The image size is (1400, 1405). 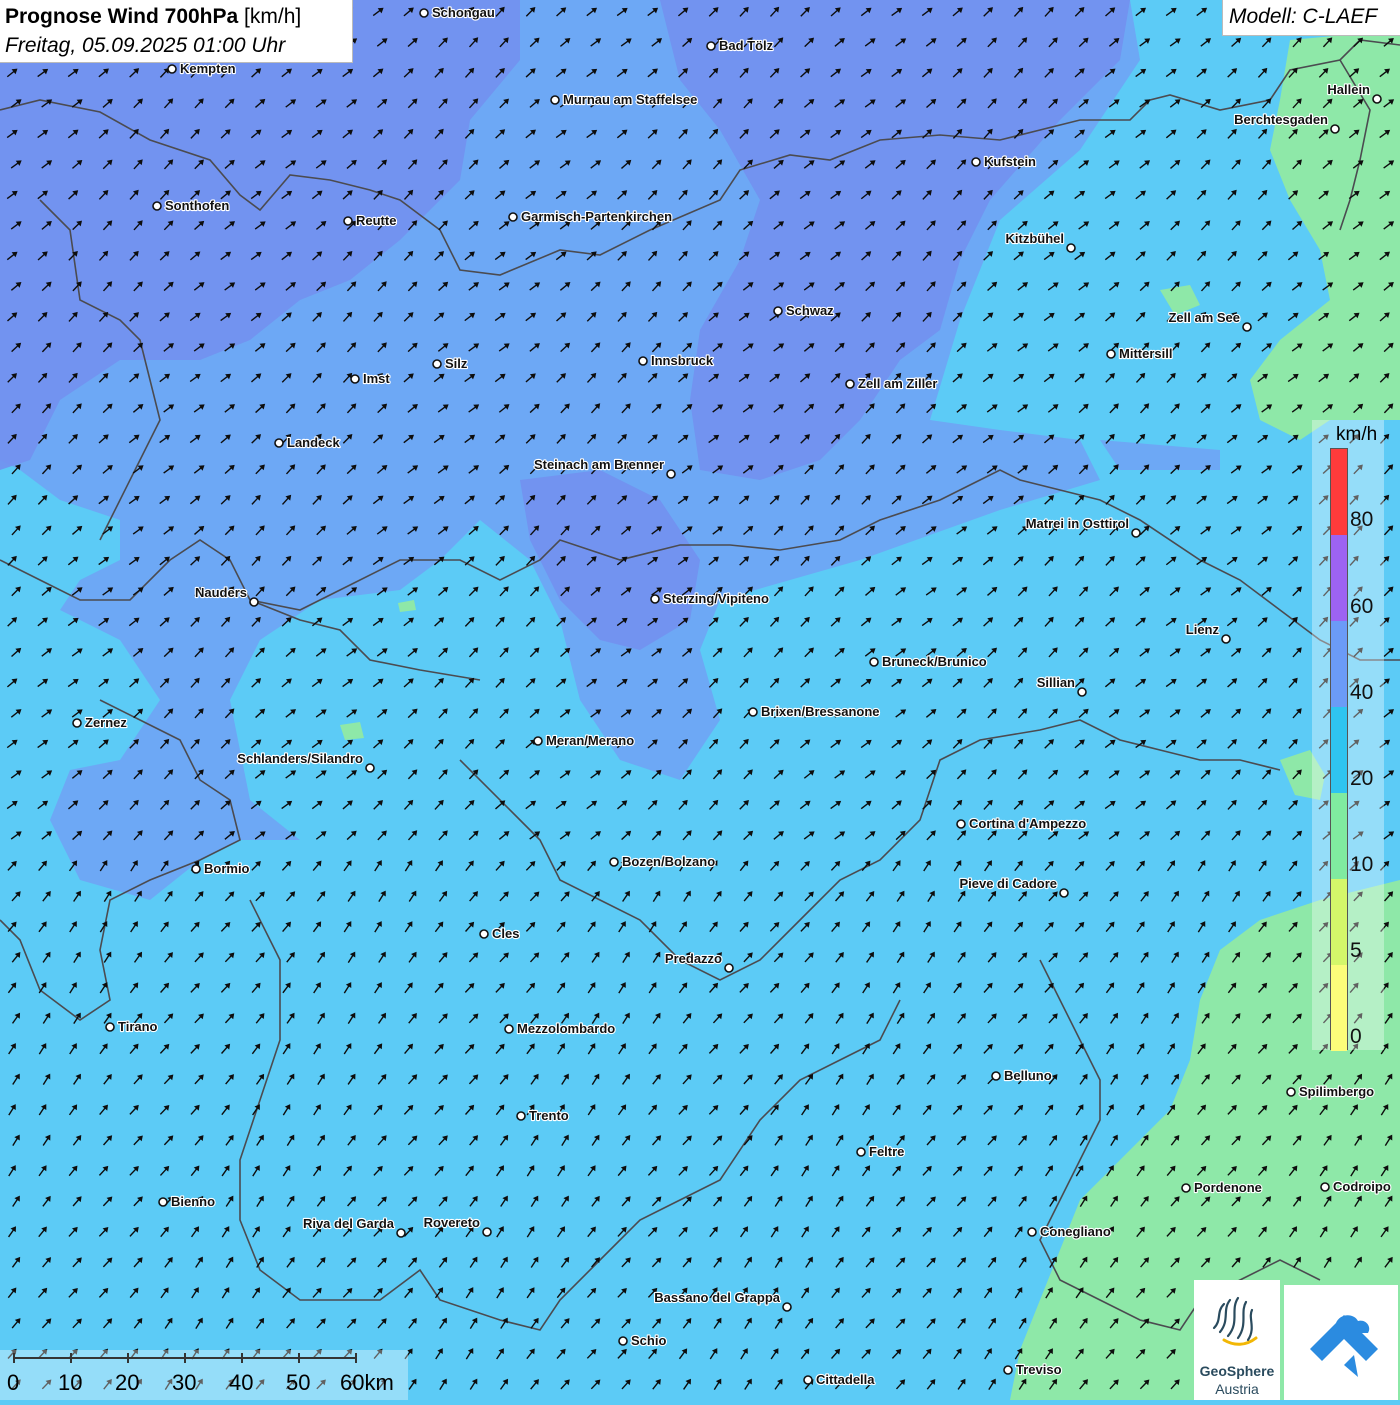 I want to click on city-marker: Mezzolombardo, so click(x=560, y=1028).